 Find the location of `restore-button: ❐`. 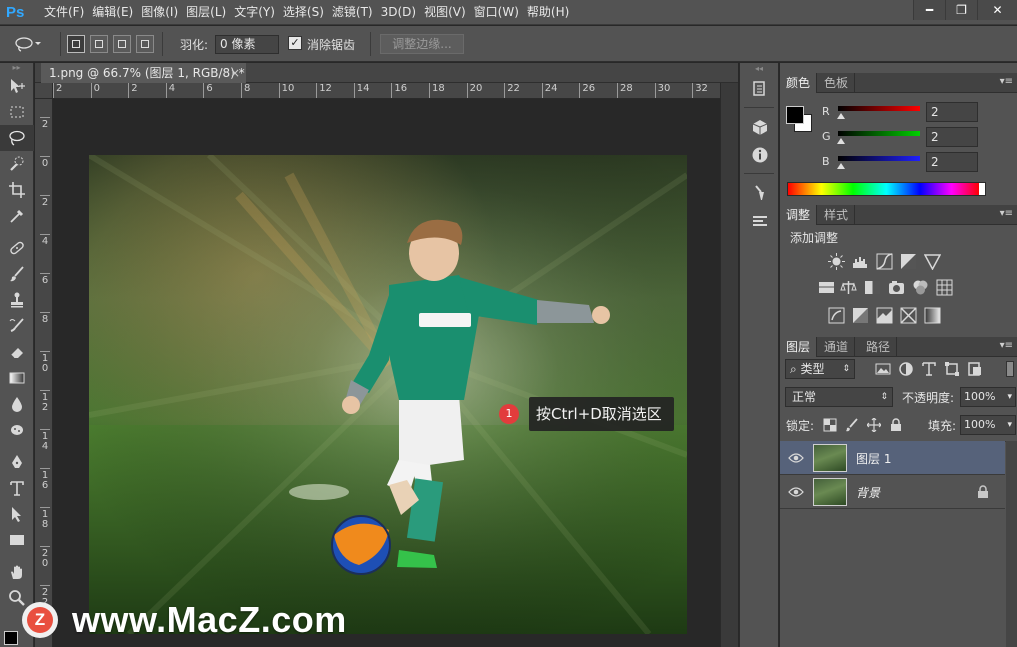

restore-button: ❐ is located at coordinates (961, 10).